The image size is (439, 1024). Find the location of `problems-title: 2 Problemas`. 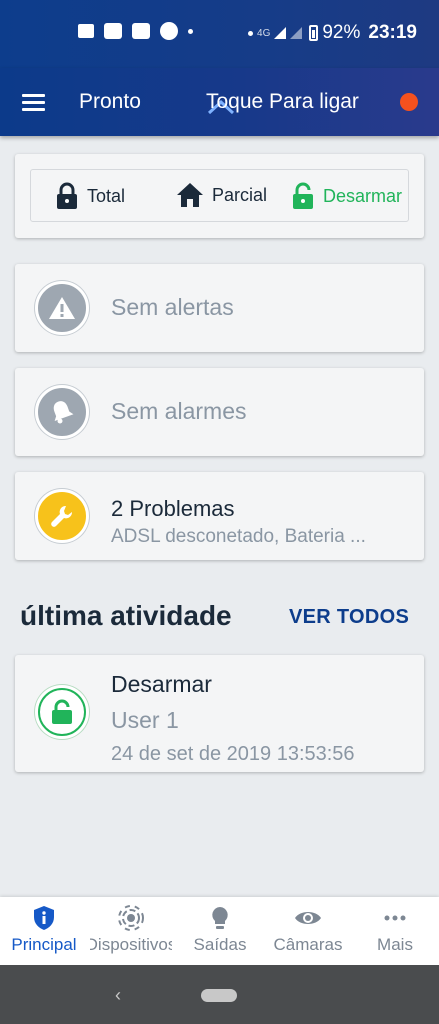

problems-title: 2 Problemas is located at coordinates (173, 508).